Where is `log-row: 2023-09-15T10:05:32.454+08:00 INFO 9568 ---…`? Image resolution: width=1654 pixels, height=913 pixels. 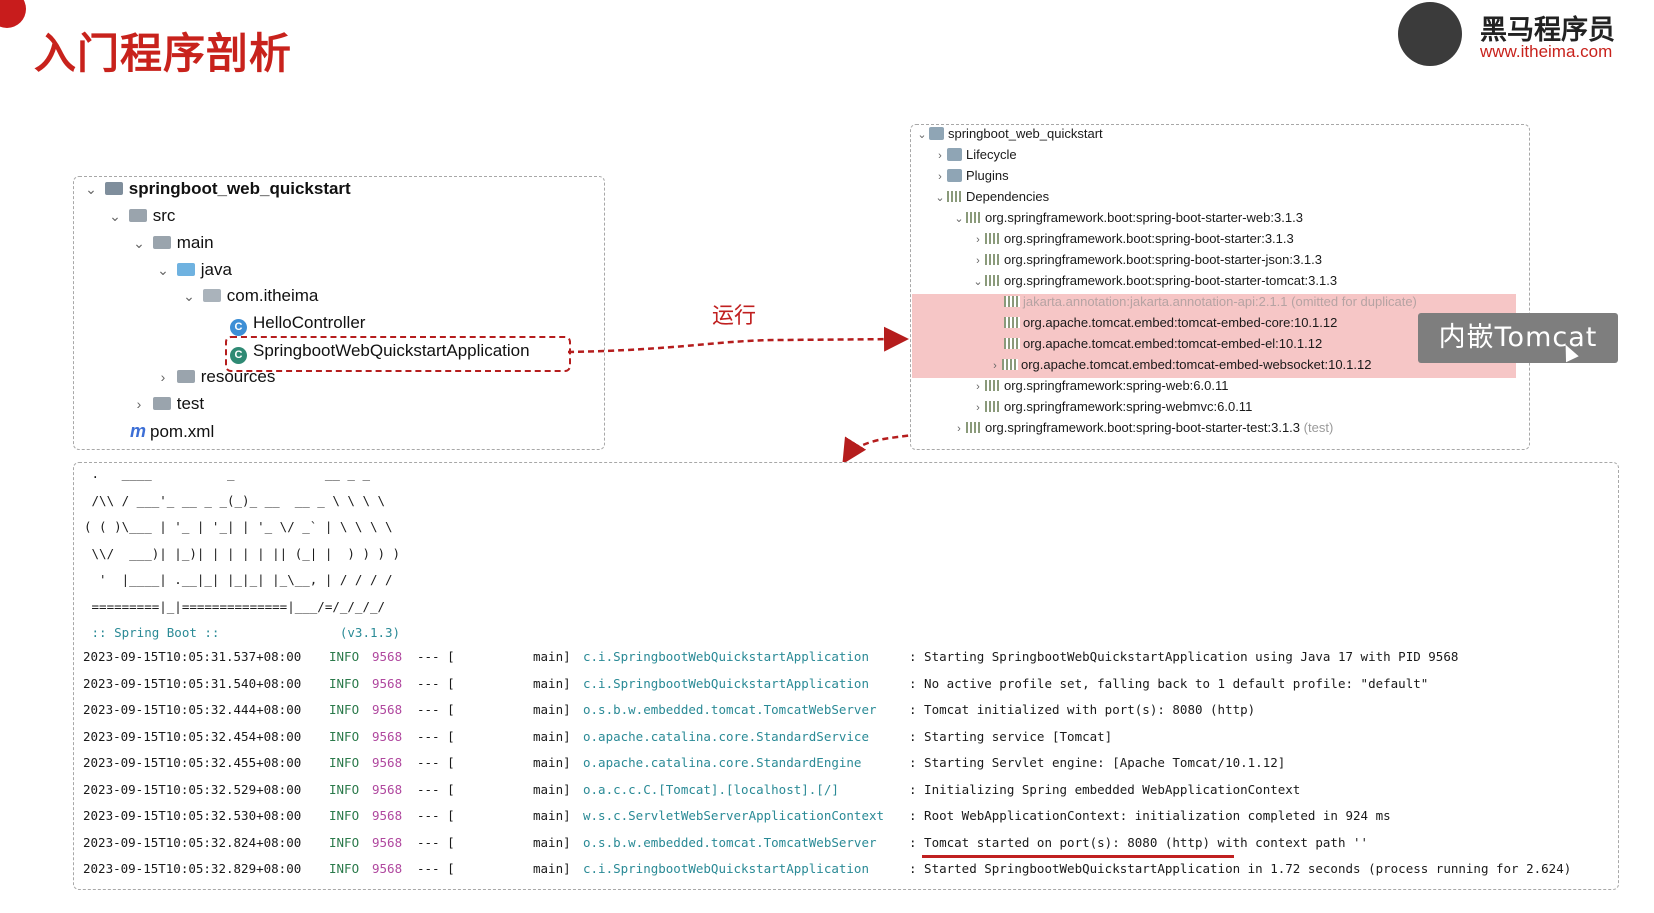
log-row: 2023-09-15T10:05:32.454+08:00 INFO 9568 ---… is located at coordinates (848, 737).